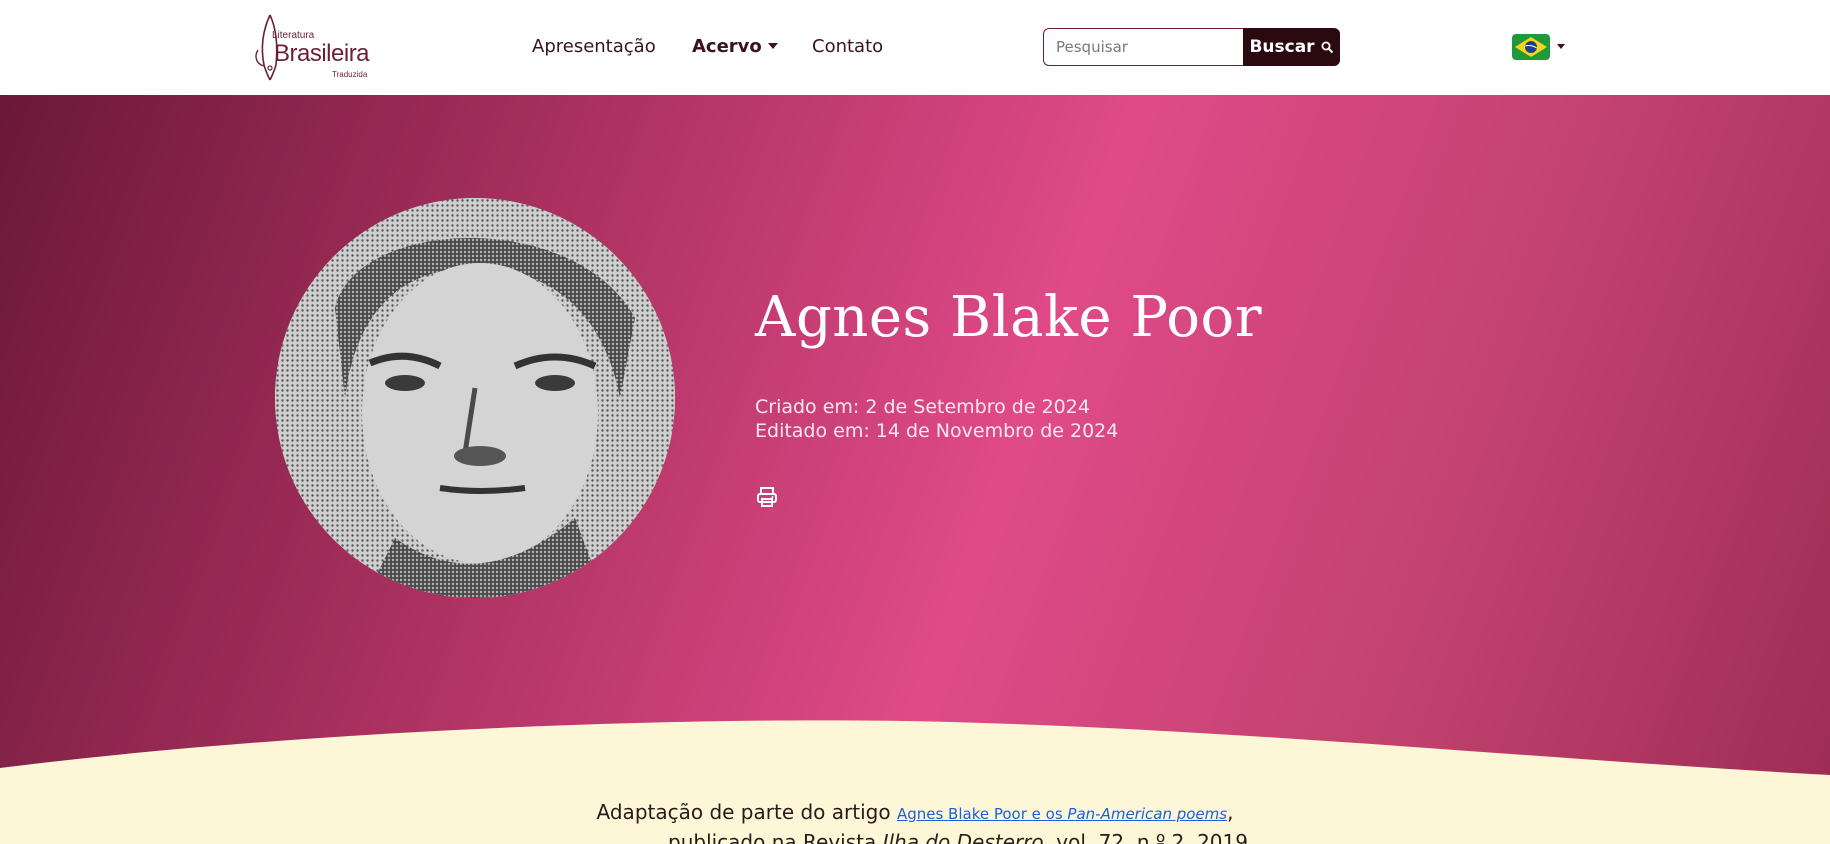 The height and width of the screenshot is (844, 1830). I want to click on nav-acervo-label: Acervo, so click(727, 46).